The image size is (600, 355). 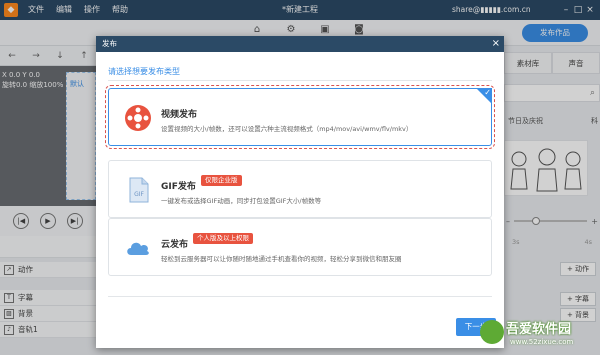 What do you see at coordinates (139, 190) in the screenshot?
I see `gif-file-icon: GIF` at bounding box center [139, 190].